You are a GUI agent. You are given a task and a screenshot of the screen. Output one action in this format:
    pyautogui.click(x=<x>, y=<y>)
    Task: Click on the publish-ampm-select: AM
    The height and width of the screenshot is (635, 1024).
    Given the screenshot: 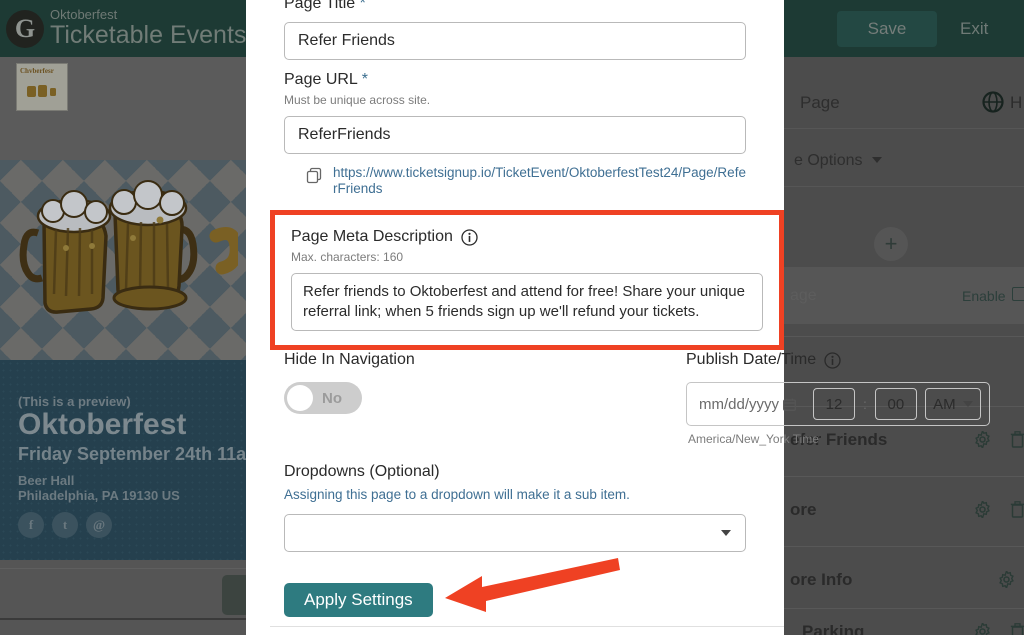 What is the action you would take?
    pyautogui.click(x=952, y=404)
    